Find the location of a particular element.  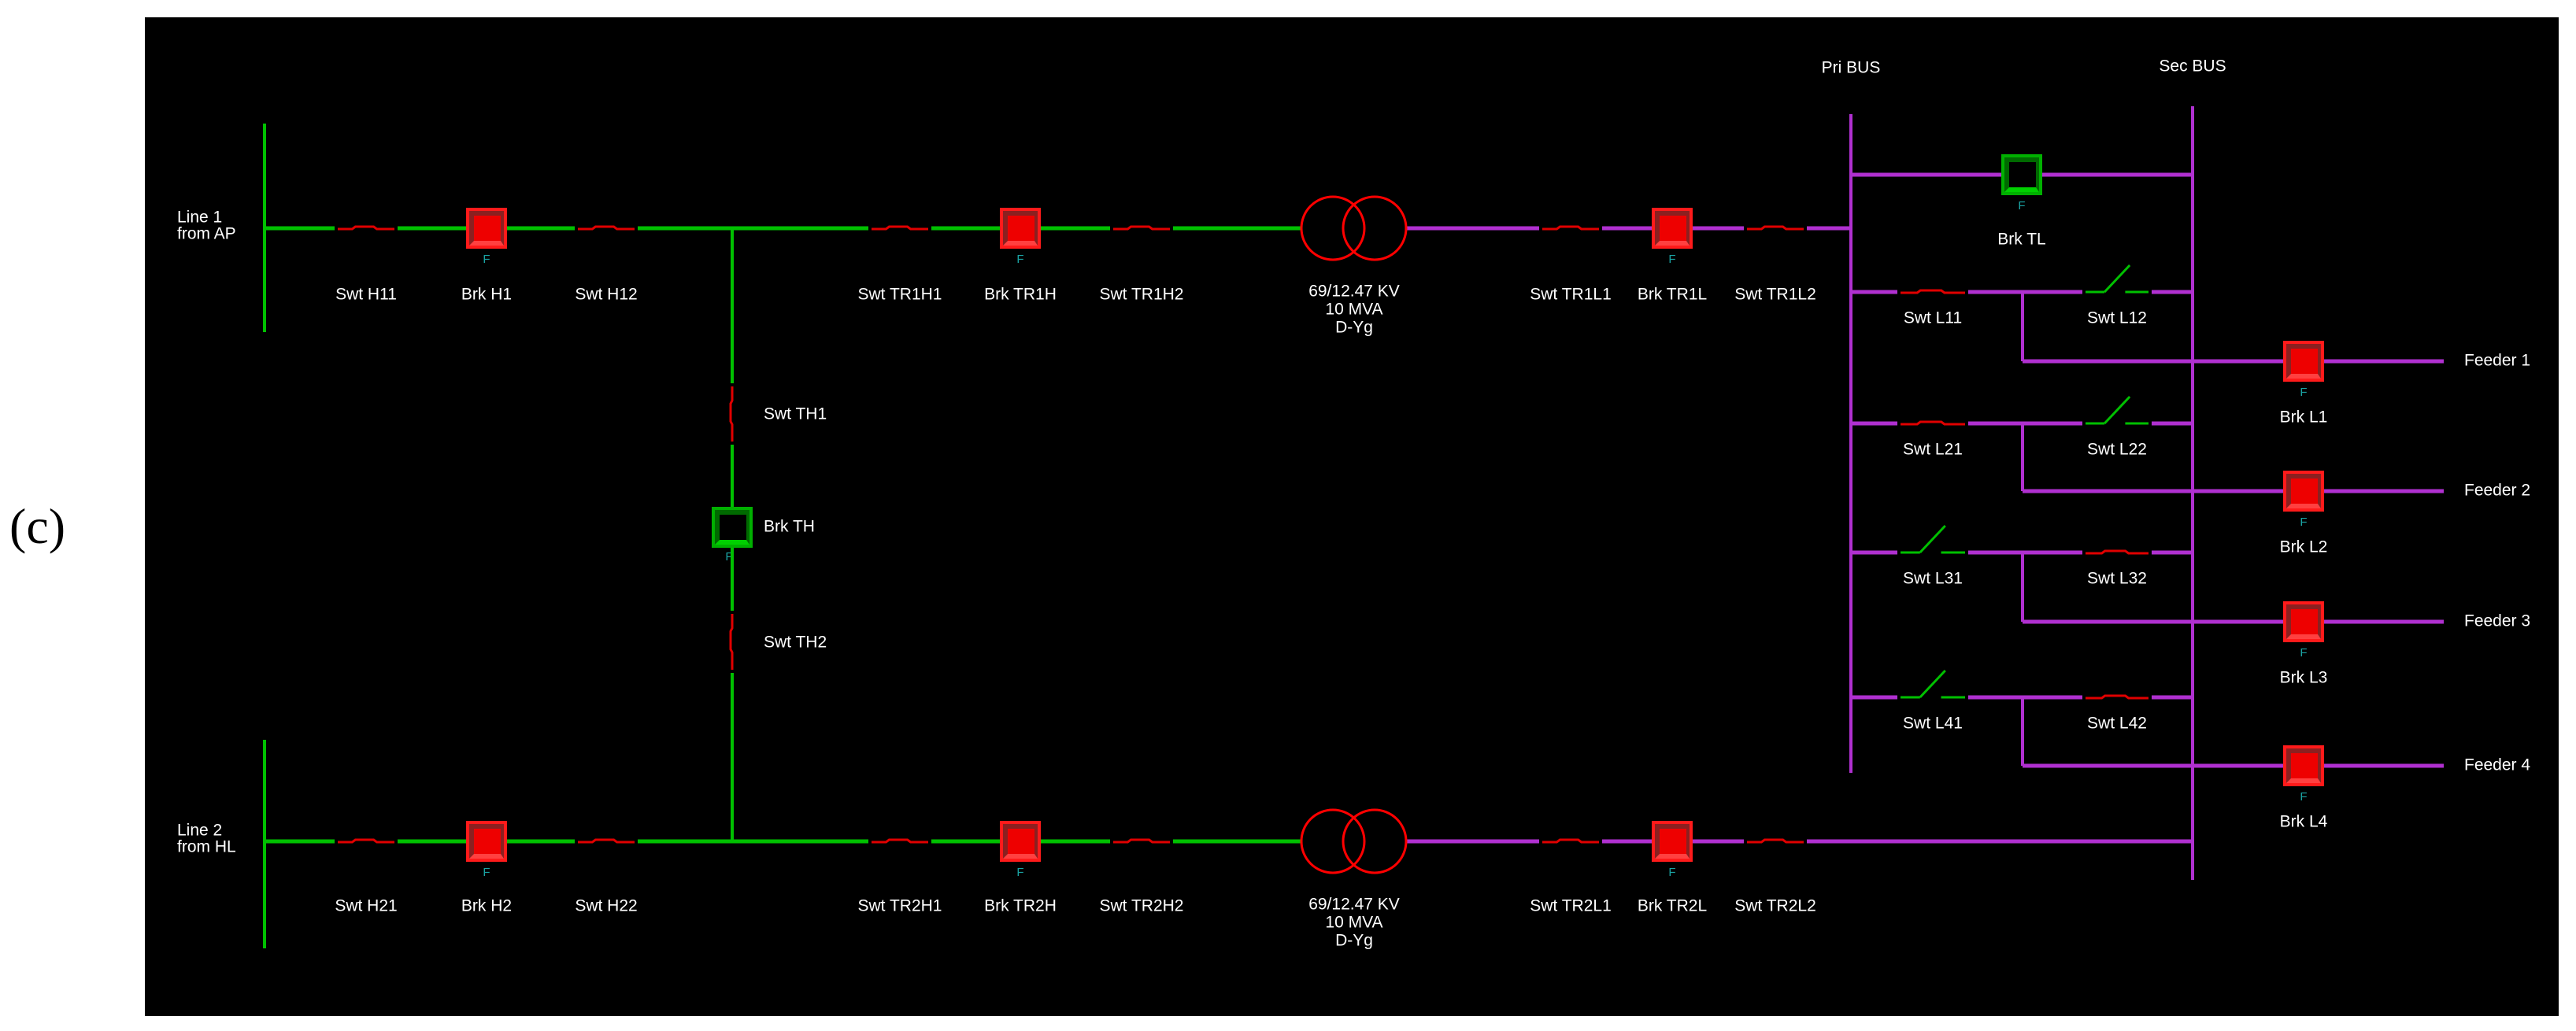

switch-swt-tr2h2 is located at coordinates (1141, 841).